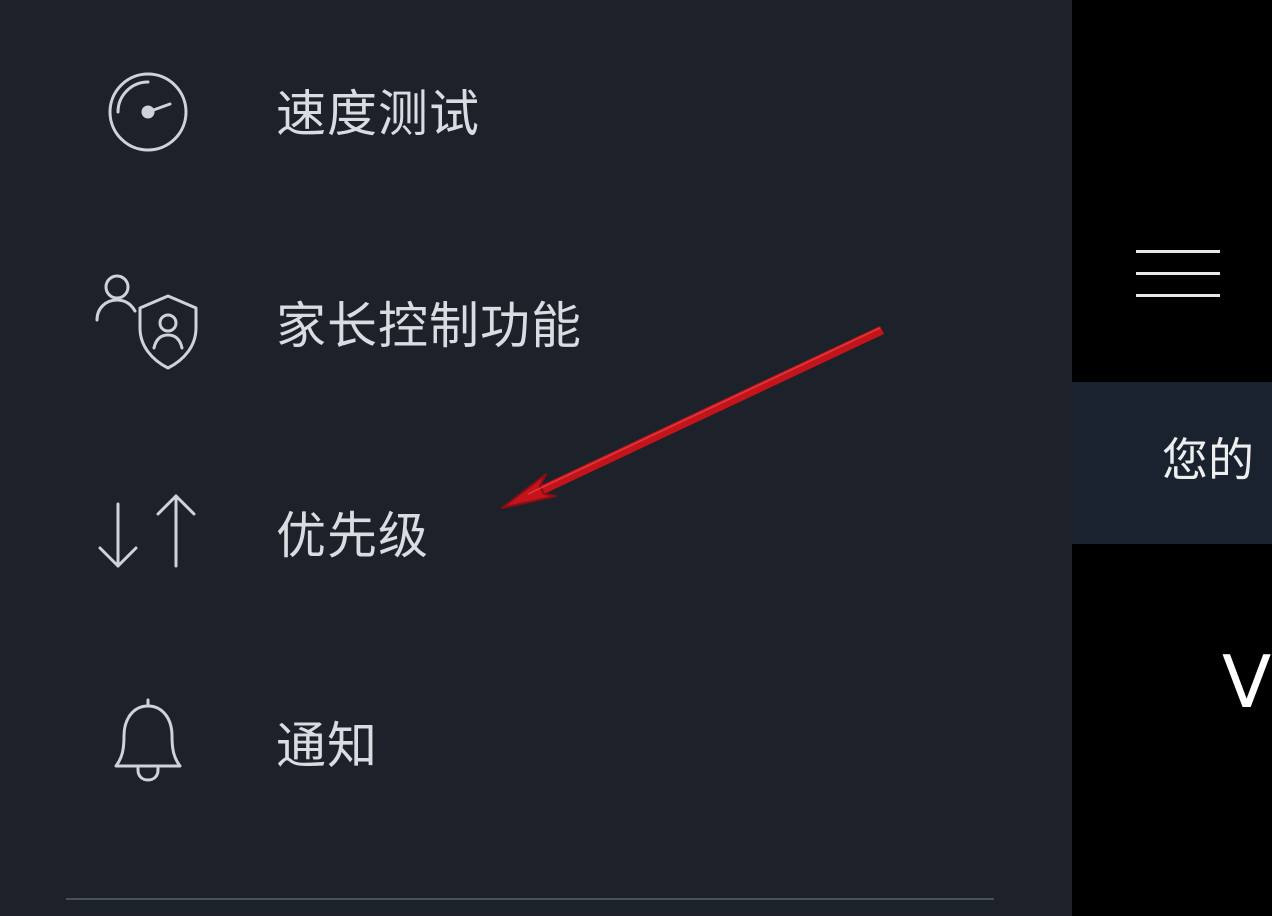 The image size is (1272, 916). I want to click on menu-item-label: 家长控制功能, so click(429, 326).